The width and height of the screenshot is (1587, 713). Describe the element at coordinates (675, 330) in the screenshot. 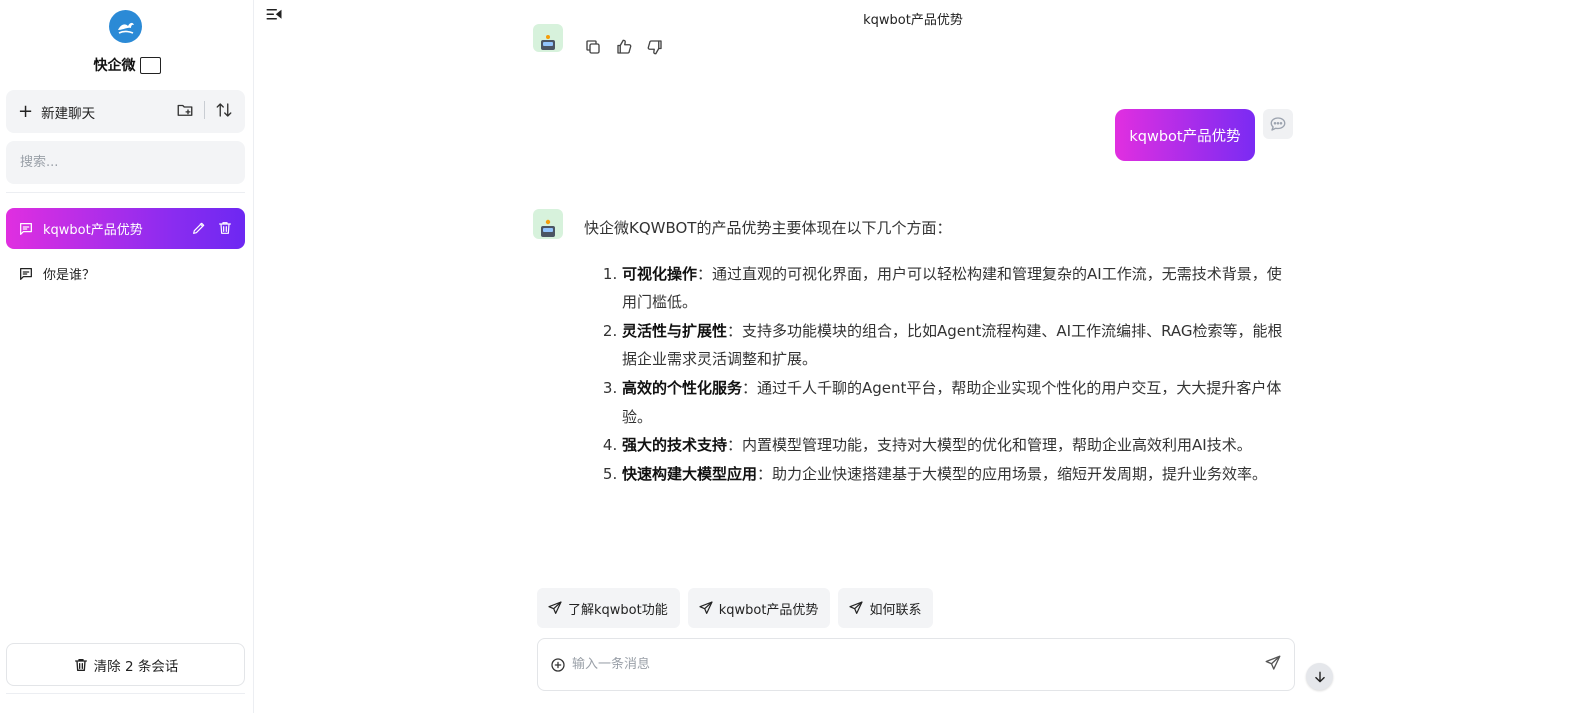

I see `answer-item-title: 灵活性与扩展性` at that location.